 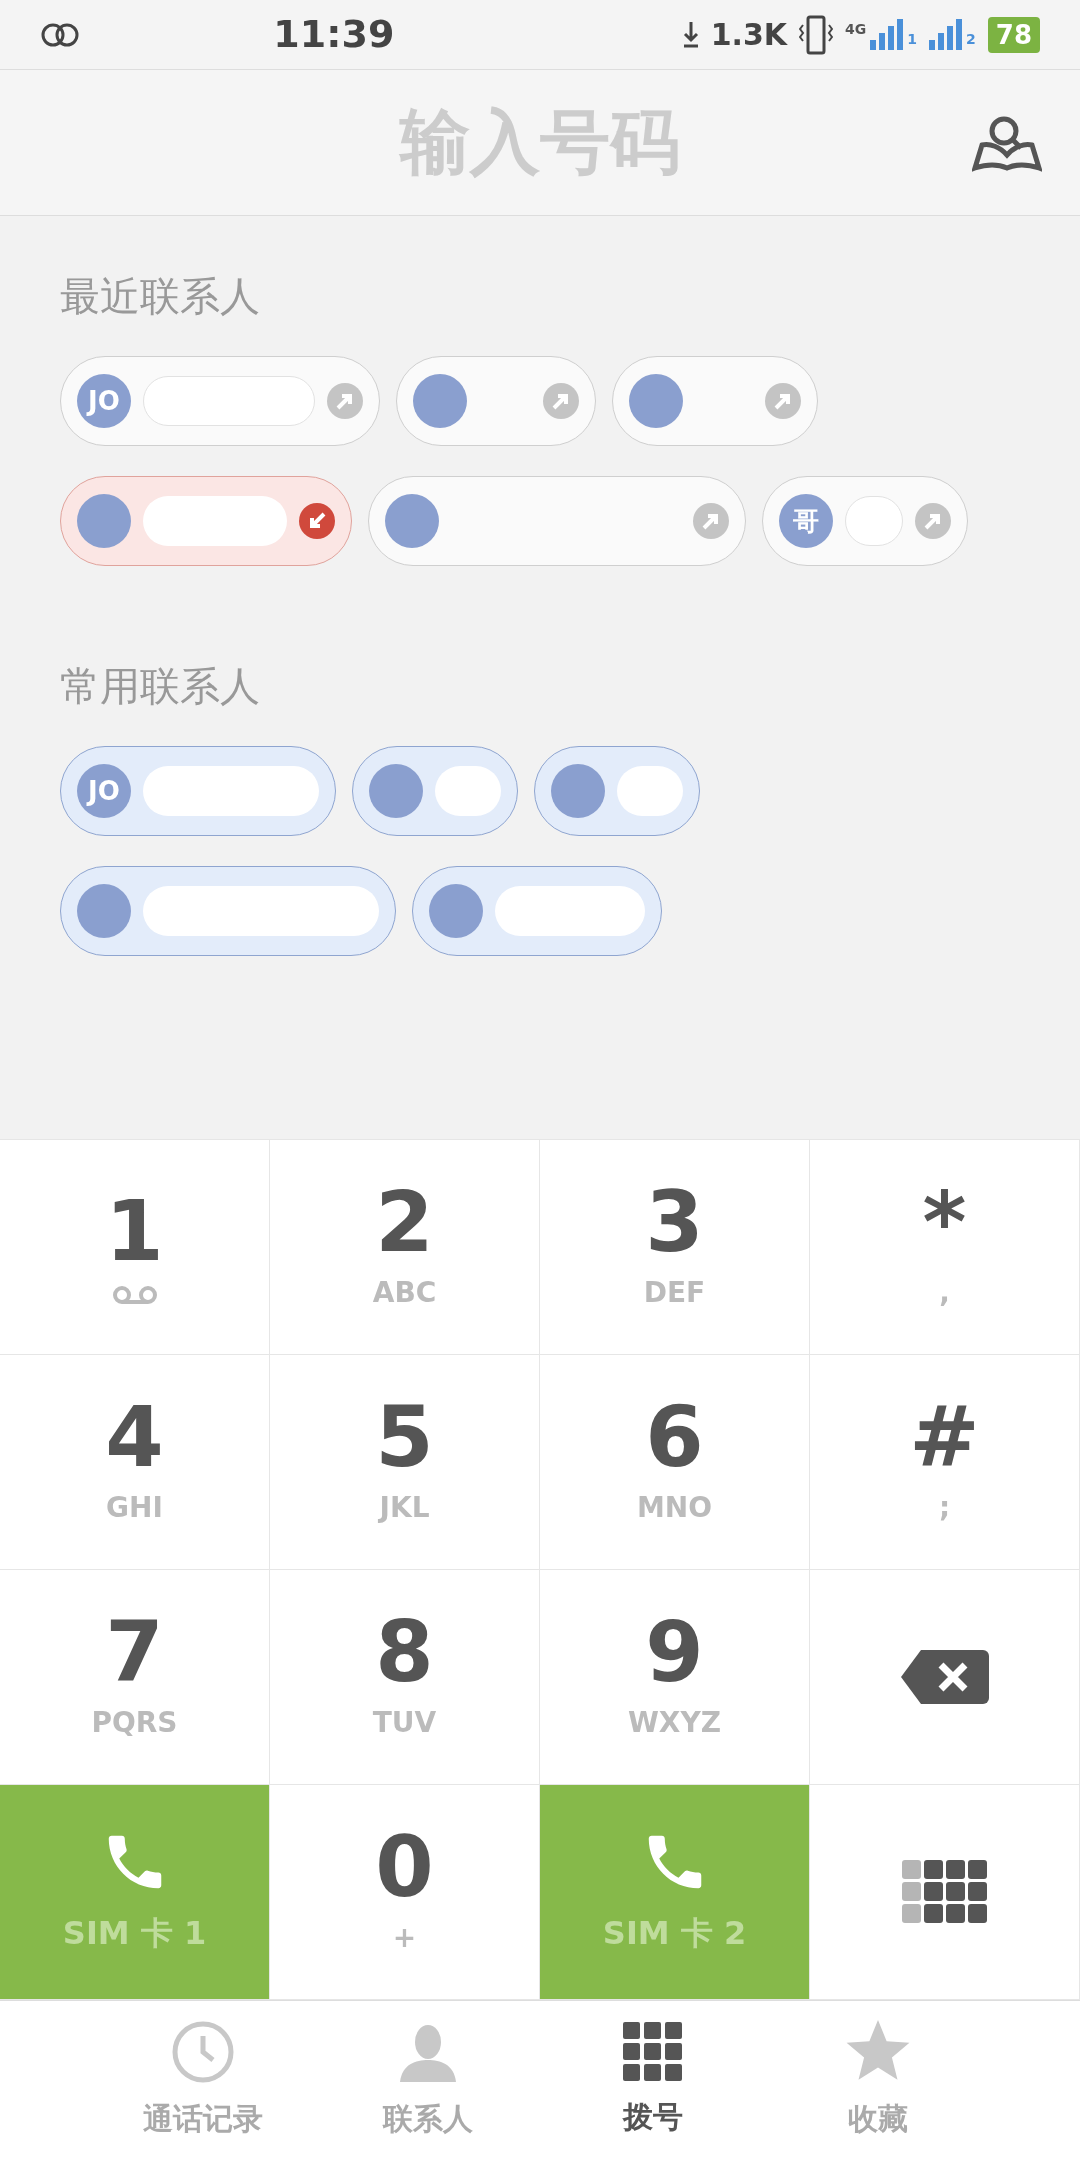 What do you see at coordinates (202, 2052) in the screenshot?
I see `clock-icon` at bounding box center [202, 2052].